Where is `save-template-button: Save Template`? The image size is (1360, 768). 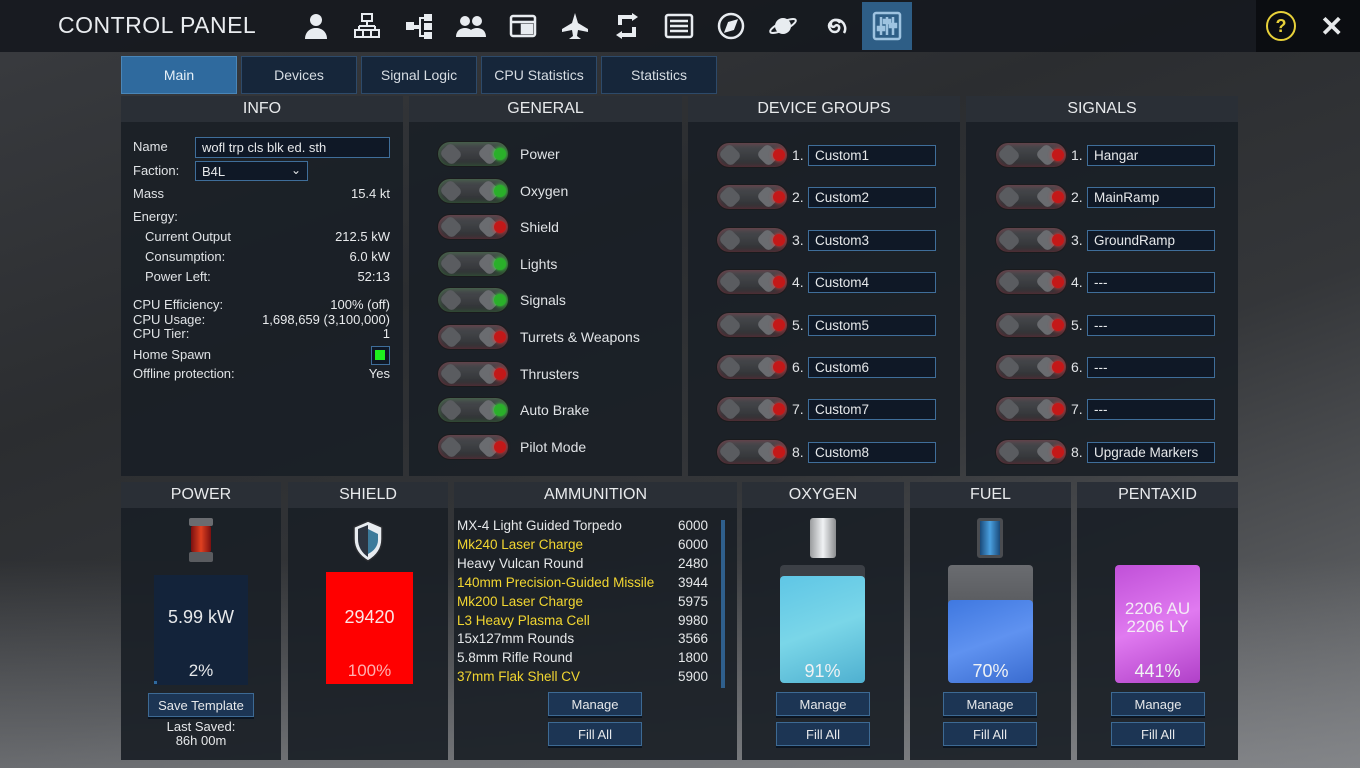 save-template-button: Save Template is located at coordinates (201, 705).